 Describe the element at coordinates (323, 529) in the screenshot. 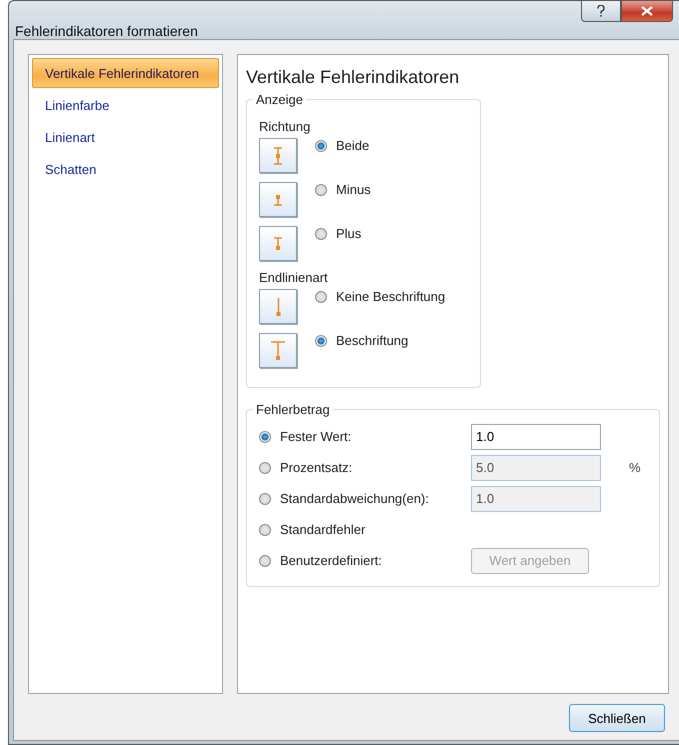

I see `radio-label: Standardfehler` at that location.